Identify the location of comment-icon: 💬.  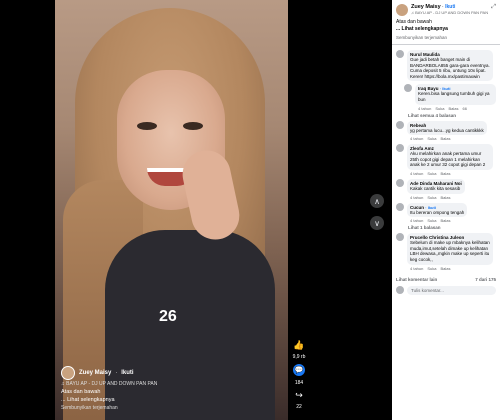
(299, 370).